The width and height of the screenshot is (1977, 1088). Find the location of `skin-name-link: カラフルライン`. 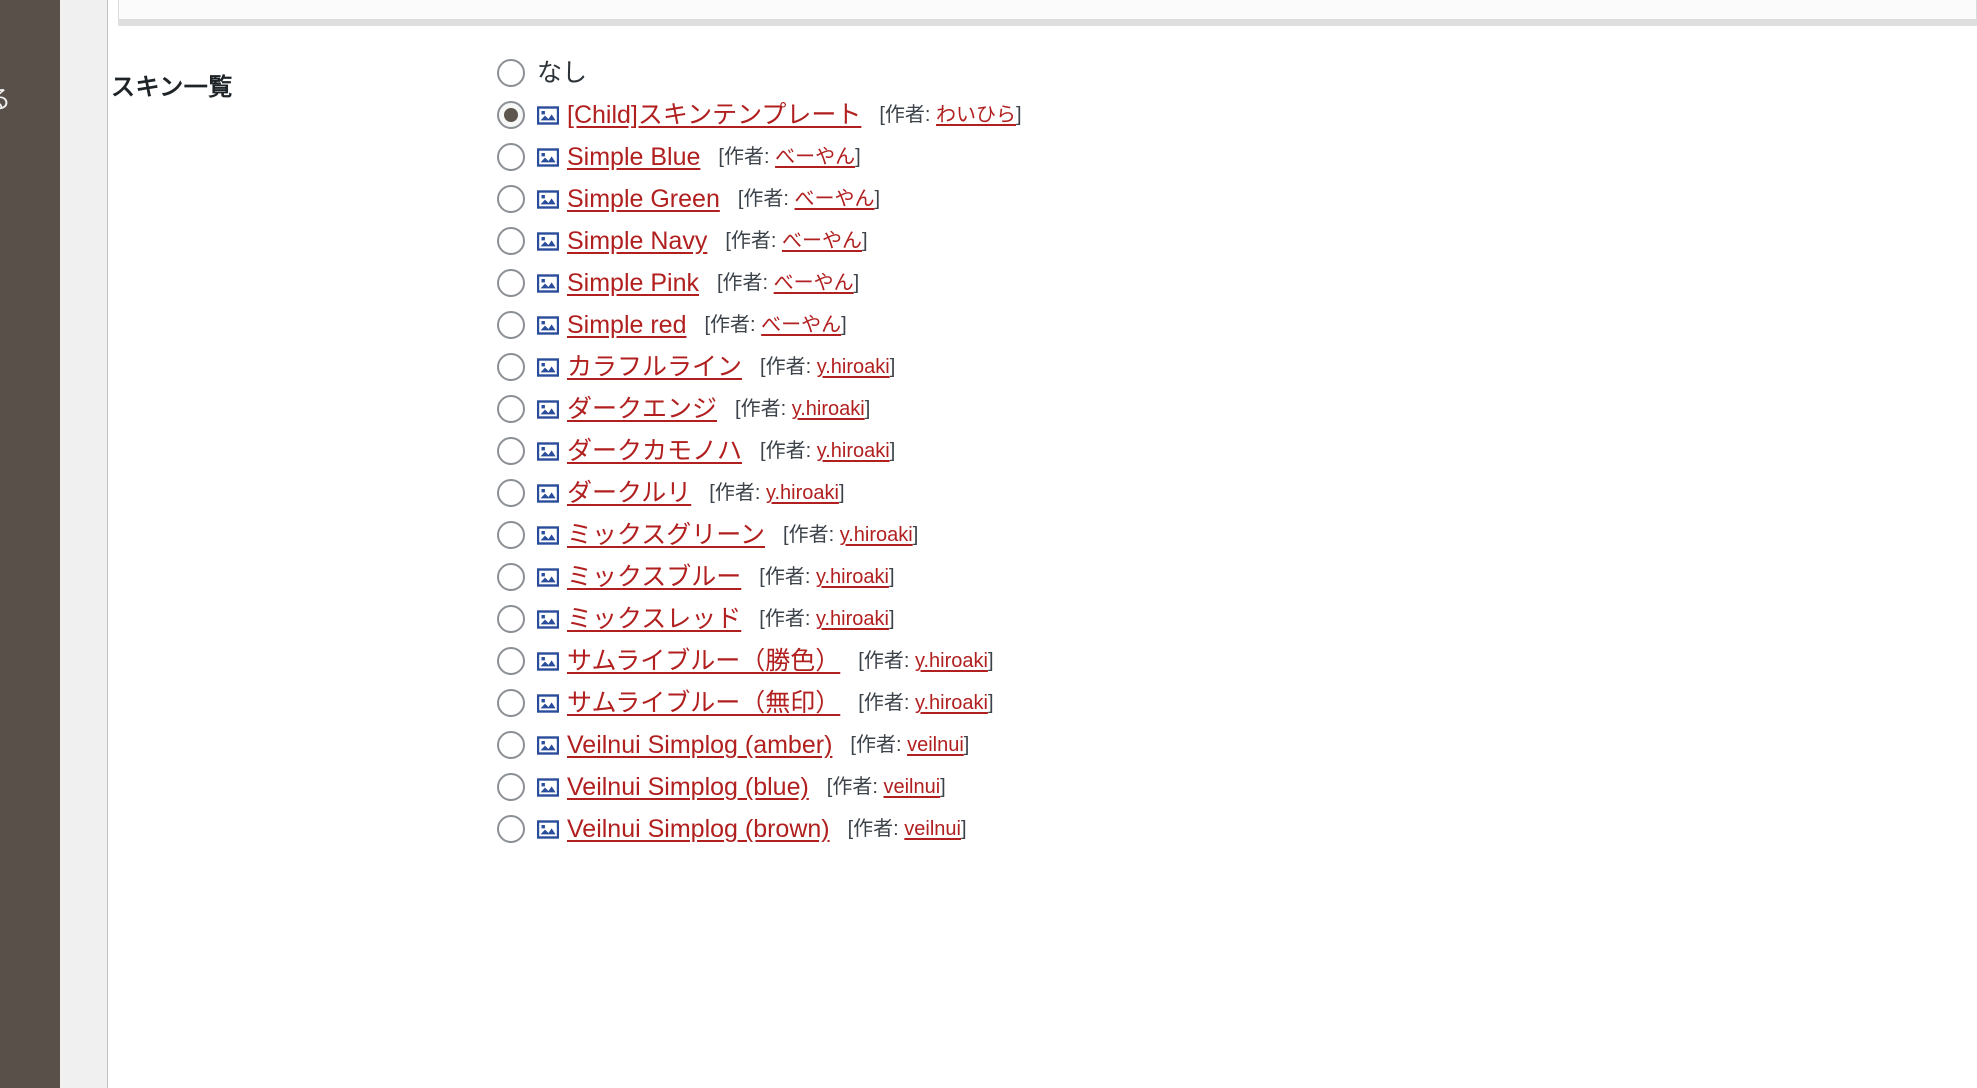

skin-name-link: カラフルライン is located at coordinates (654, 367).